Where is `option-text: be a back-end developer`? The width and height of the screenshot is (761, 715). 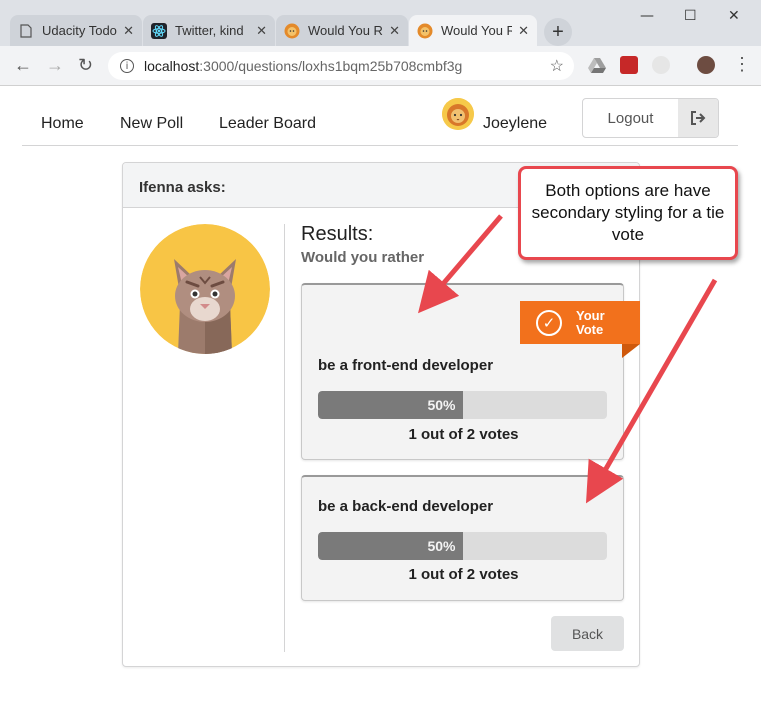 option-text: be a back-end developer is located at coordinates (406, 506).